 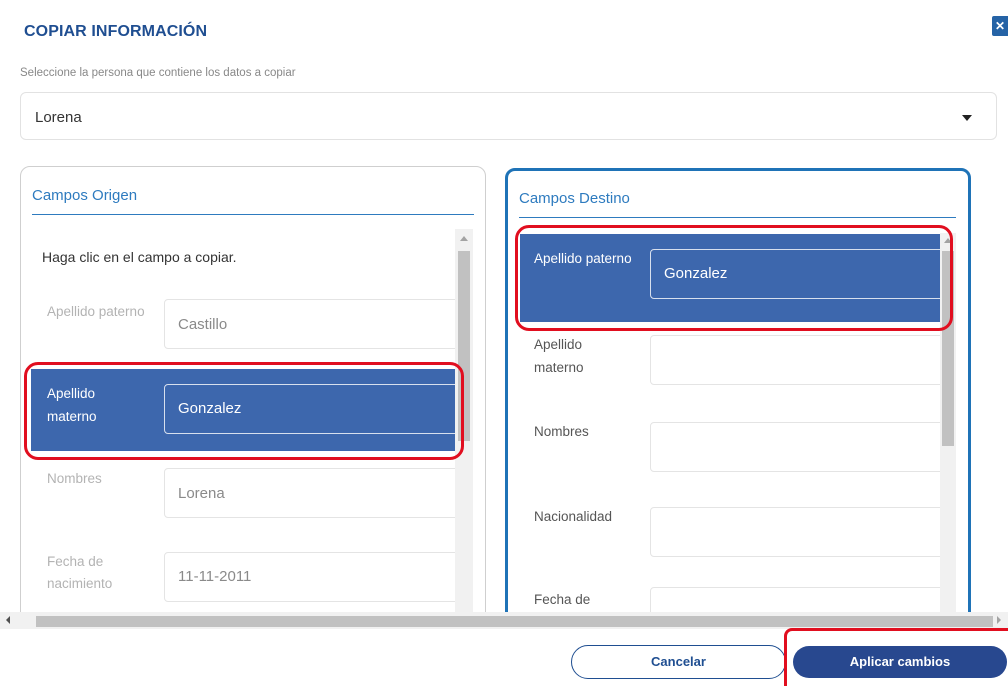 What do you see at coordinates (314, 324) in the screenshot?
I see `field-value: Castillo` at bounding box center [314, 324].